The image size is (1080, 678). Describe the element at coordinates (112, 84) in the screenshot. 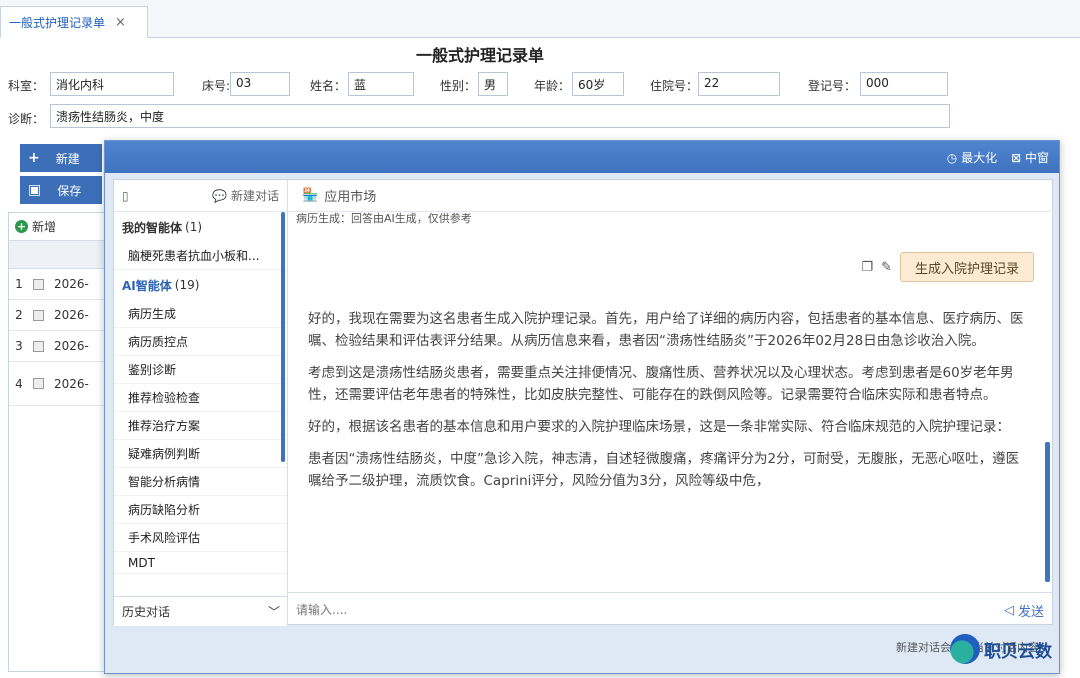

I see `dept-field: 消化内科` at that location.